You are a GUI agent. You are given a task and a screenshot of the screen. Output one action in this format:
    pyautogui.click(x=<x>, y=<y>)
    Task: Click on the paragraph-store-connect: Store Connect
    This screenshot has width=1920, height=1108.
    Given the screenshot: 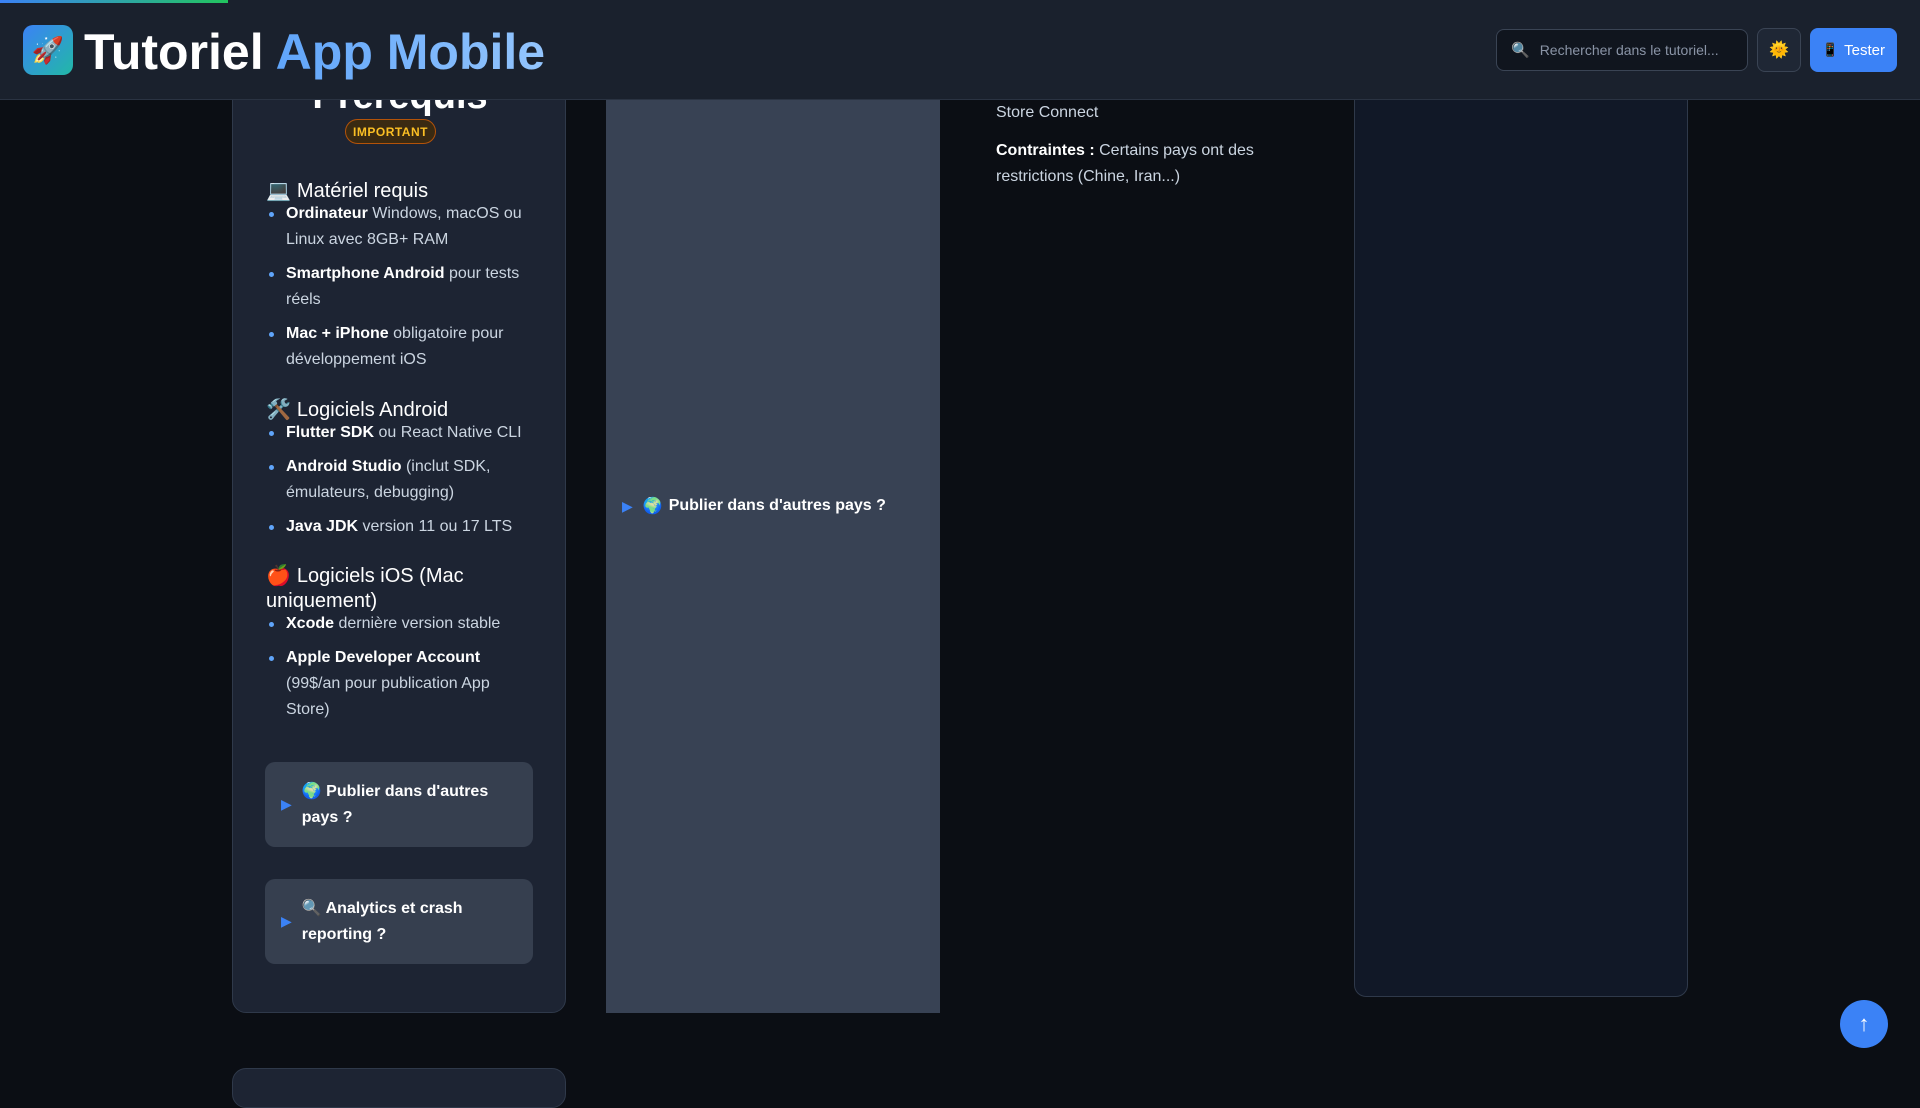 What is the action you would take?
    pyautogui.click(x=1047, y=112)
    